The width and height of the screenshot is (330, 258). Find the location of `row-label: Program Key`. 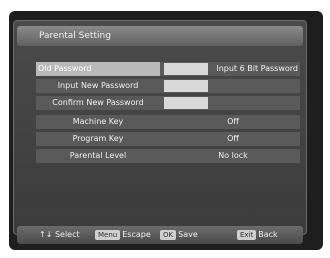

row-label: Program Key is located at coordinates (98, 138).